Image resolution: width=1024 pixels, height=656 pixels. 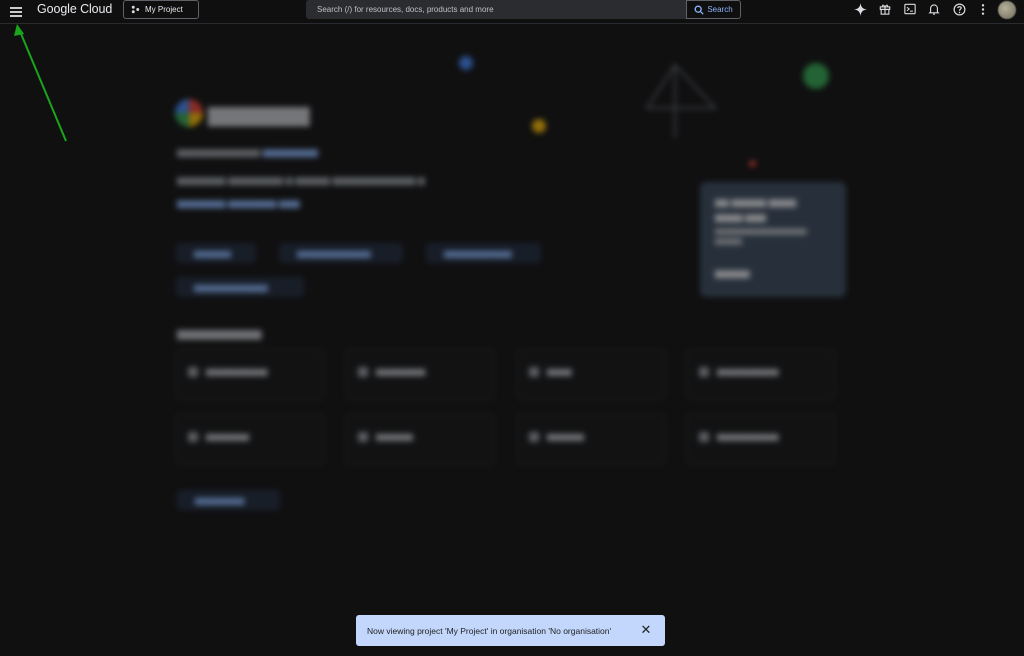 I want to click on blurred-action-chip: ▆▆▆▆▆▆, so click(x=216, y=253).